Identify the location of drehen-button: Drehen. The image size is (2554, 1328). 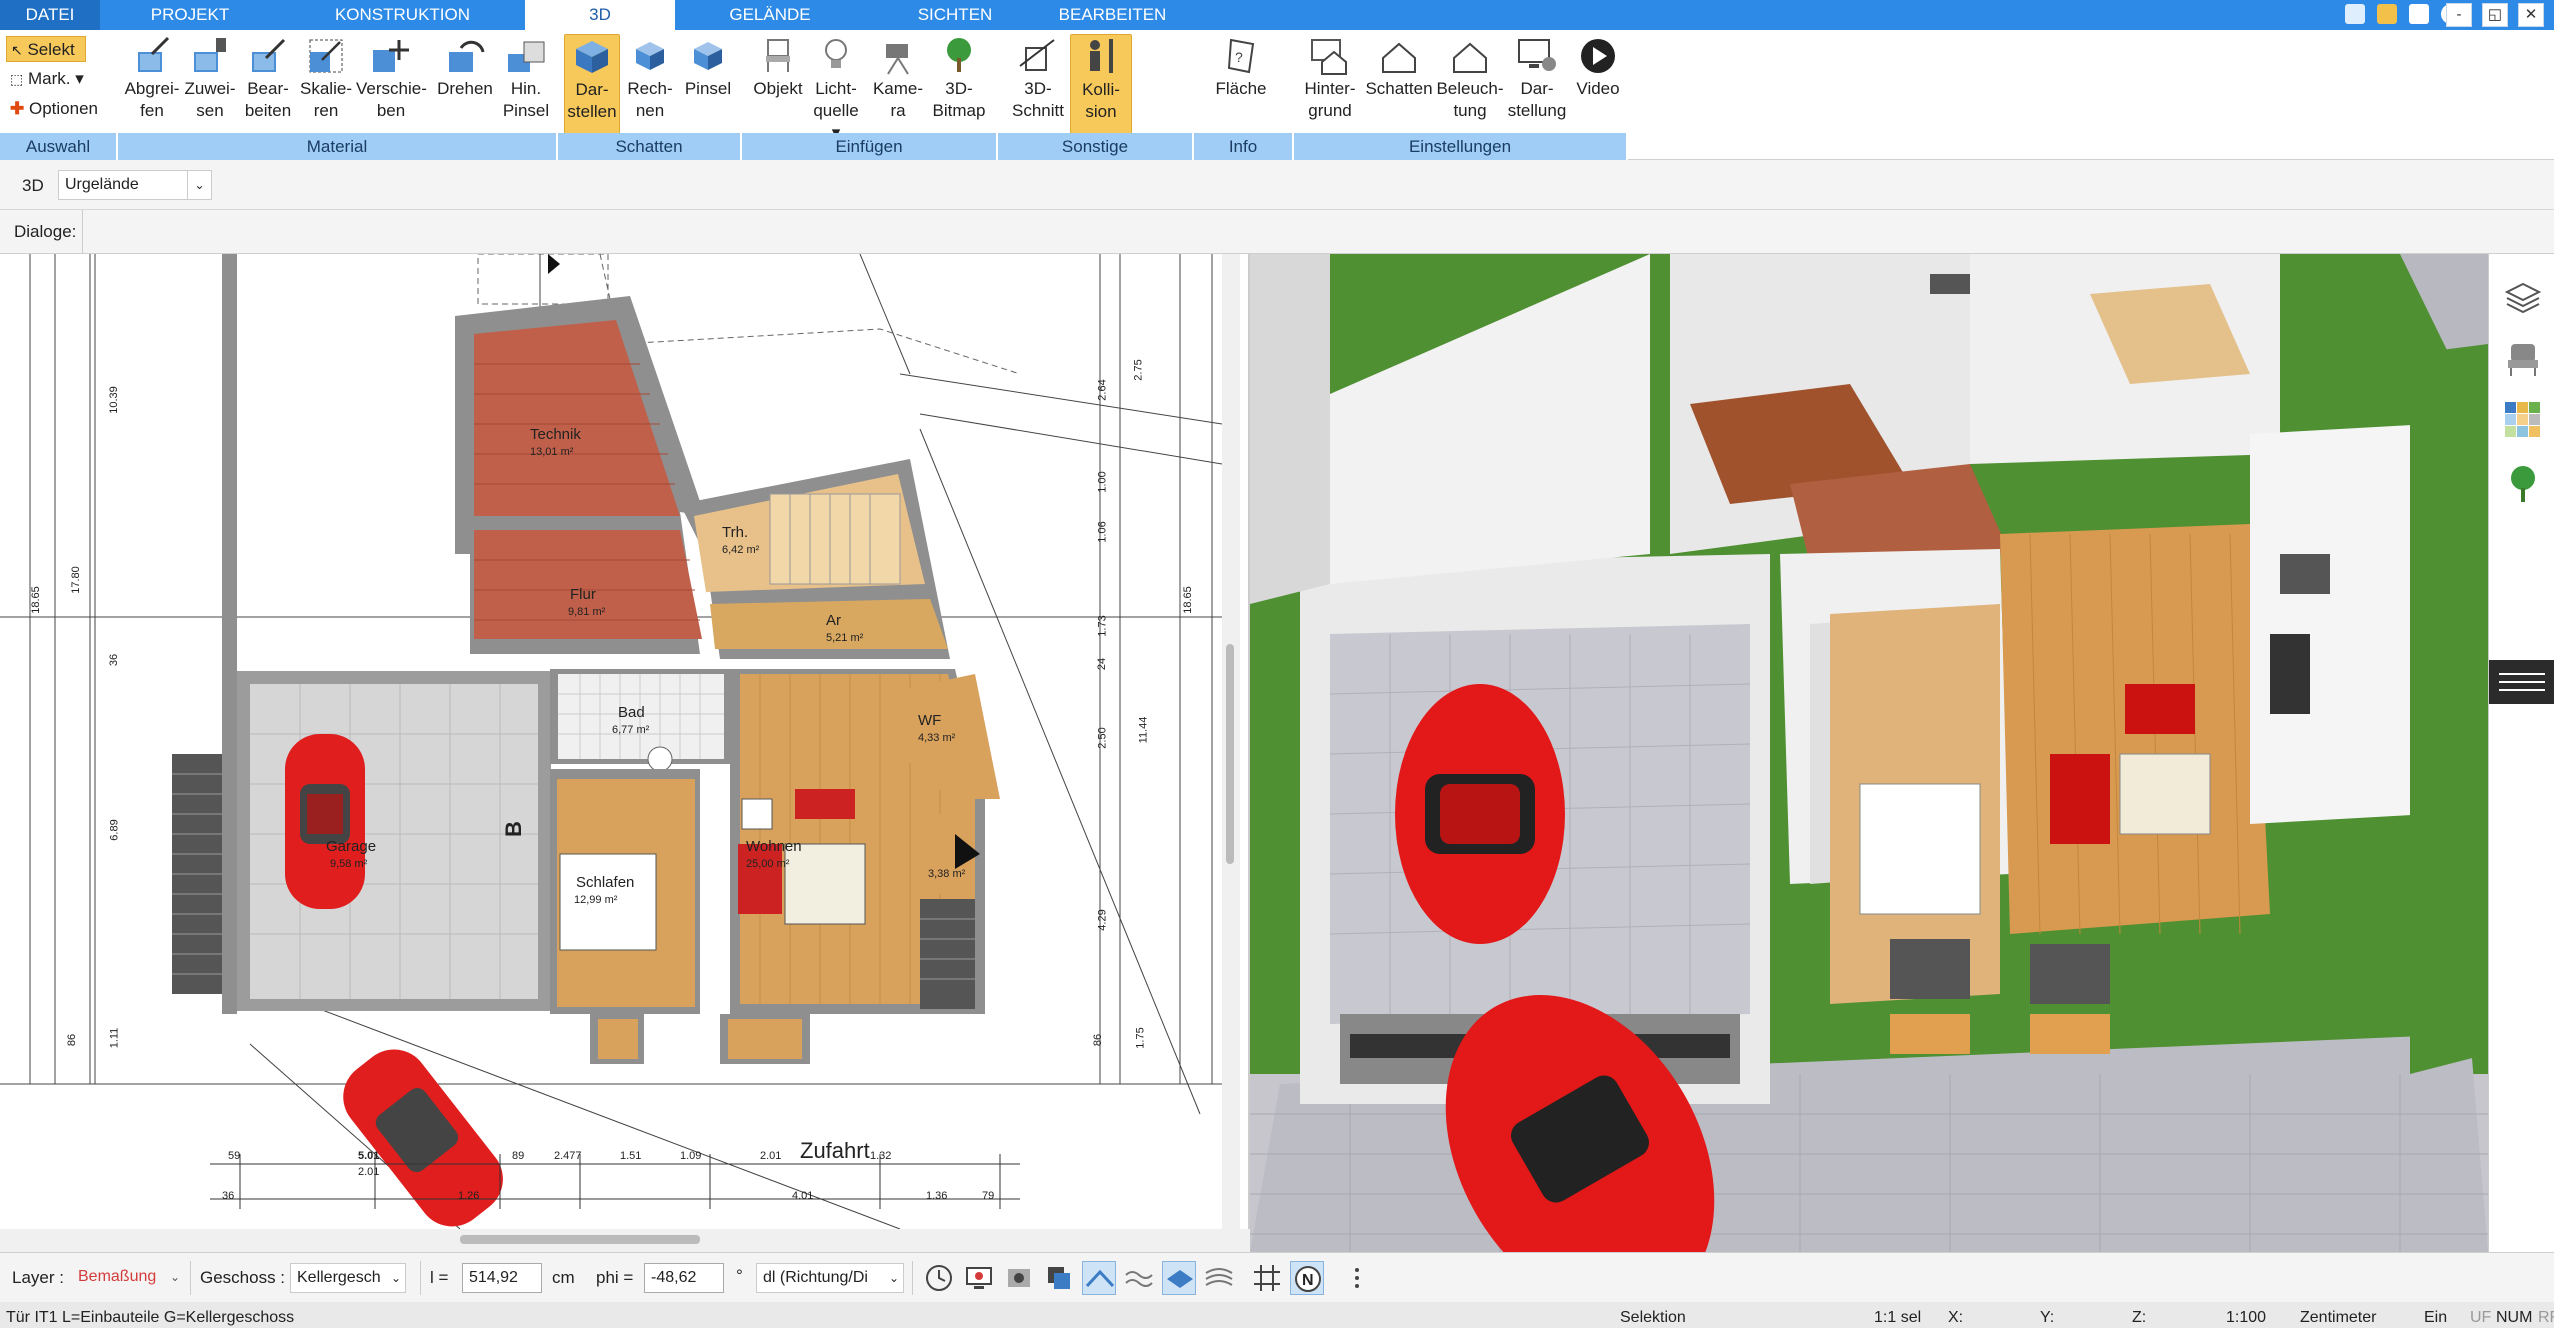
(465, 67).